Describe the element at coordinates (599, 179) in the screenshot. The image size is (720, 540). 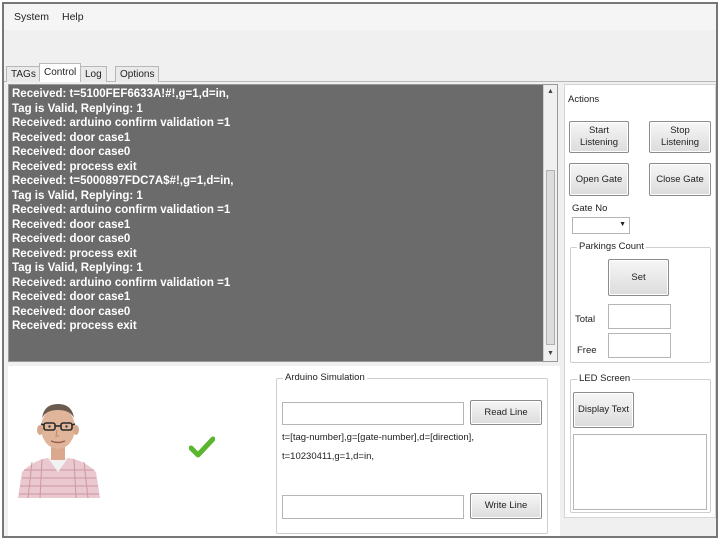
I see `open-gate-button: Open Gate` at that location.